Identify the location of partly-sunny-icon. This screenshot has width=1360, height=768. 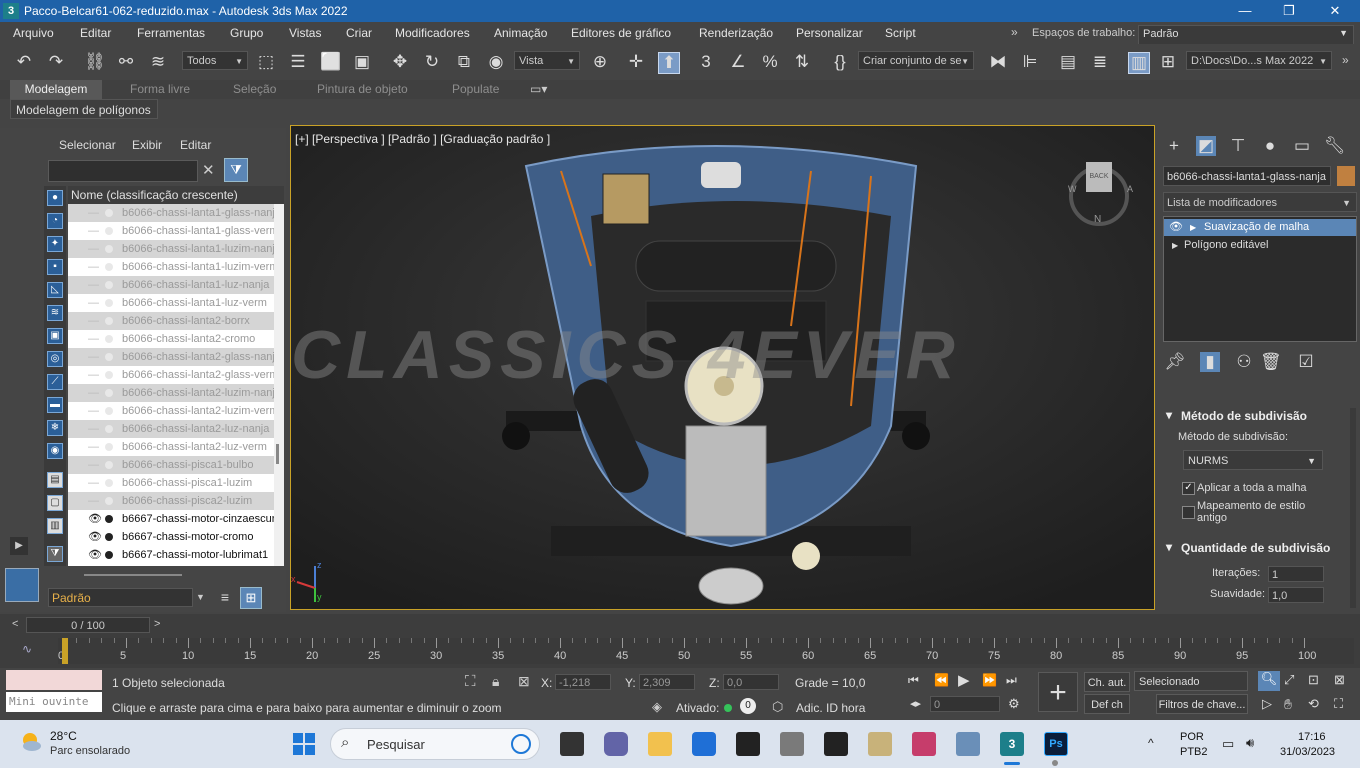
(30, 742).